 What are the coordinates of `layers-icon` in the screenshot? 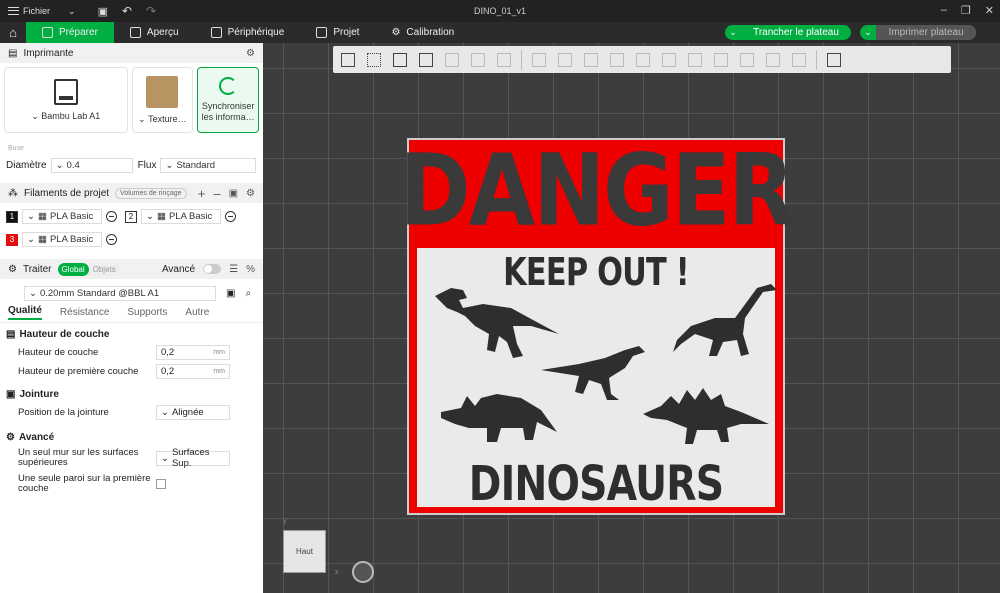 It's located at (135, 32).